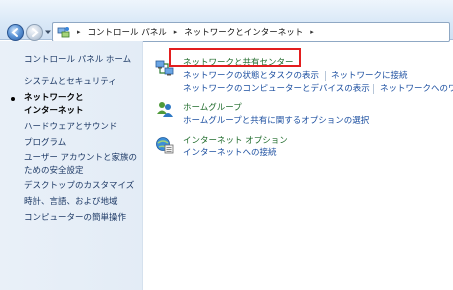 The image size is (453, 290). I want to click on sidebar-item-label: ネットワークと, so click(54, 98).